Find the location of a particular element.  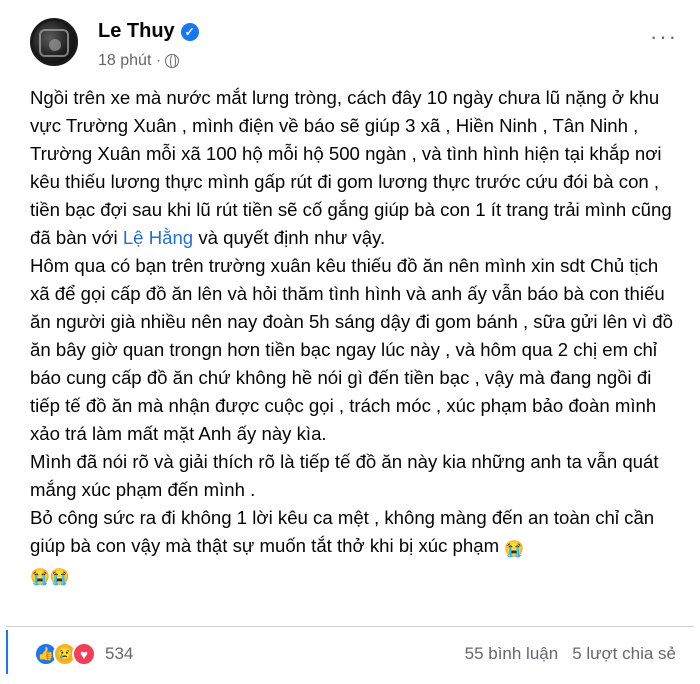

more-options-icon: ··· is located at coordinates (664, 37).